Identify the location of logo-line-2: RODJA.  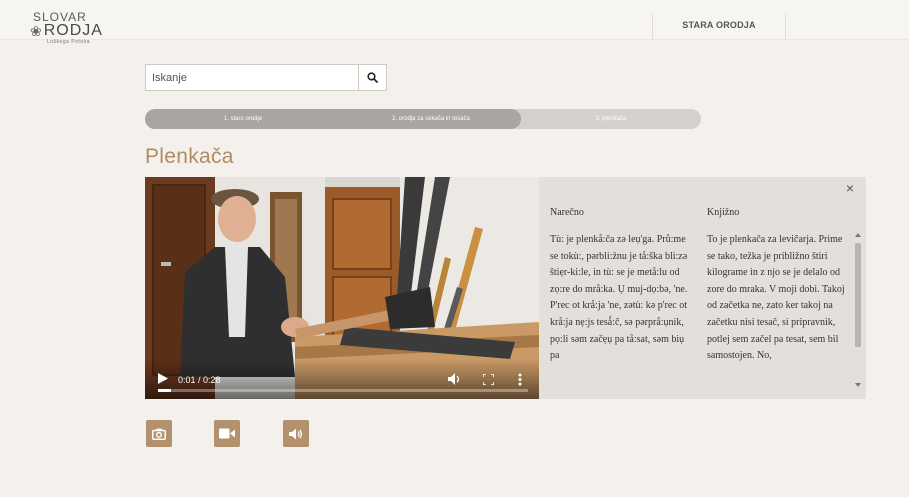
(73, 30).